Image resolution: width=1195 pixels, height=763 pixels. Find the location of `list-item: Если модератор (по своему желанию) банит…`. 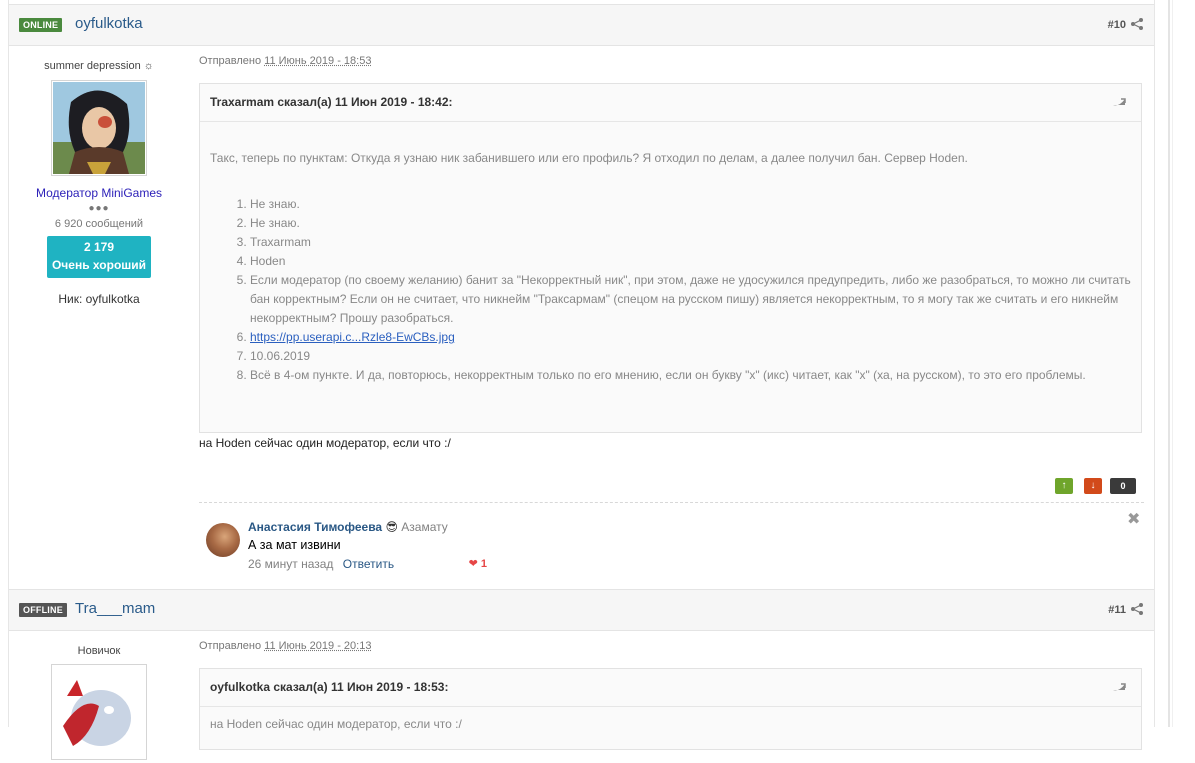

list-item: Если модератор (по своему желанию) банит… is located at coordinates (690, 299).